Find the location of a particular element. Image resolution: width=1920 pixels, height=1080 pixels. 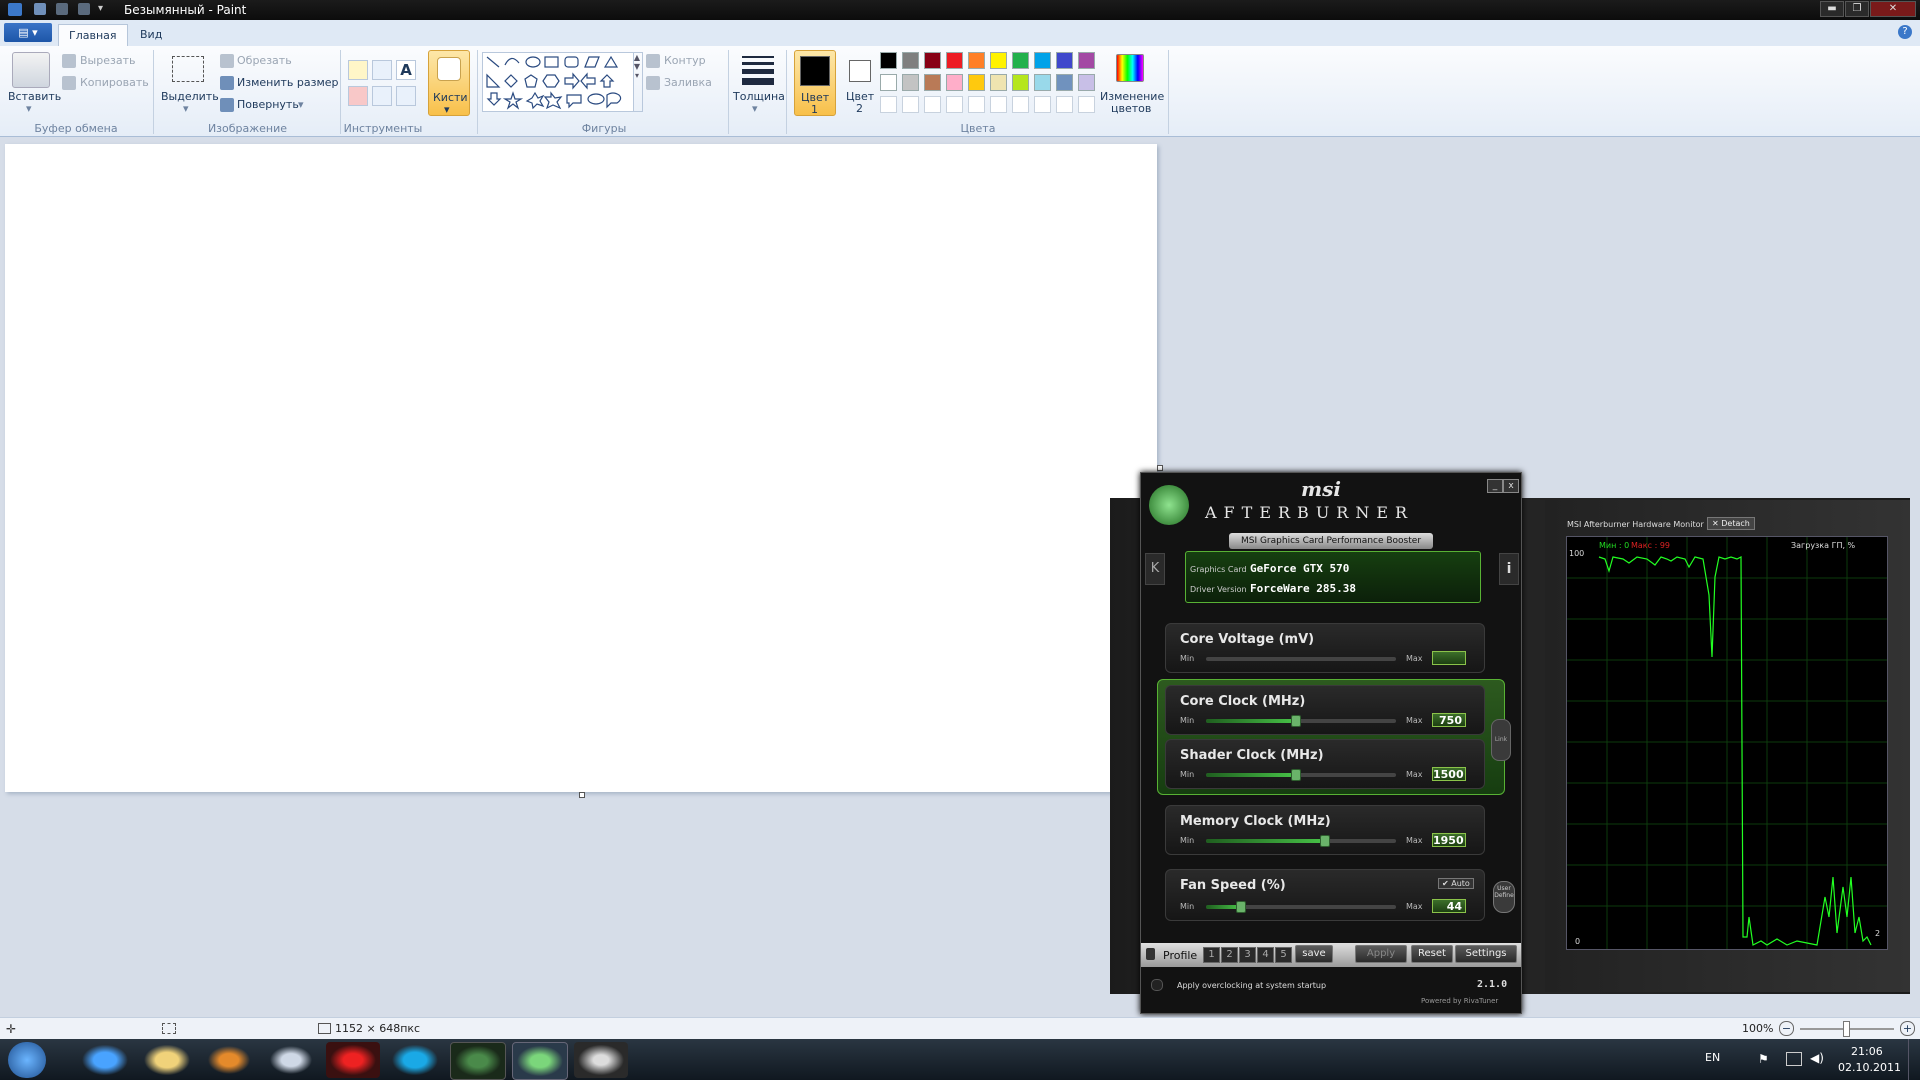

apply-button: Apply is located at coordinates (1381, 954).